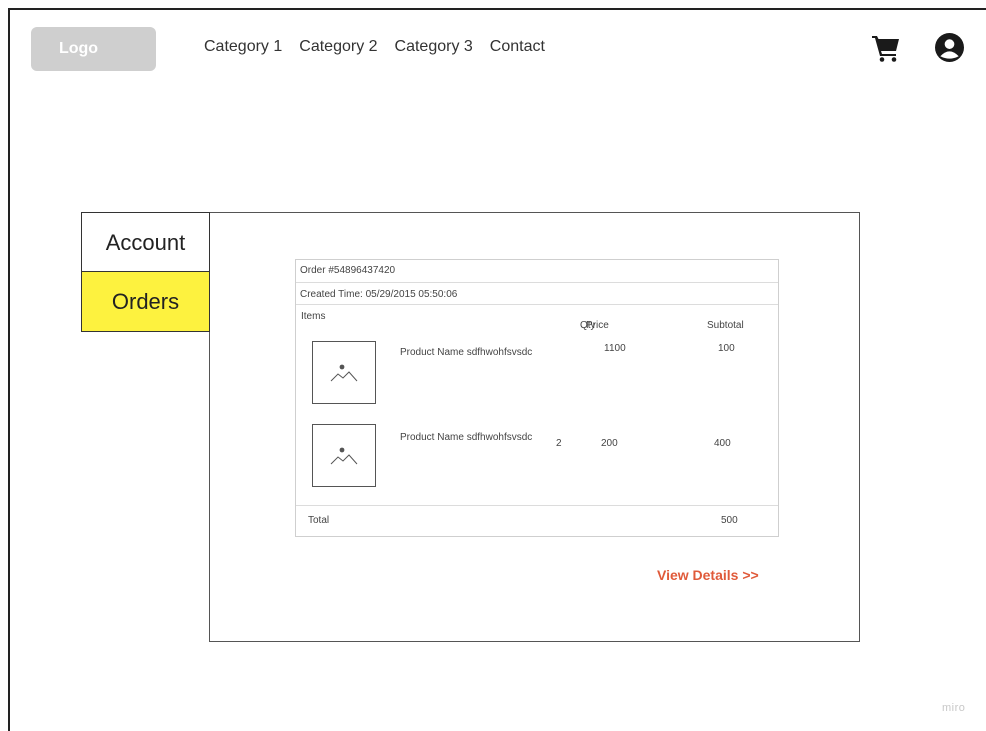 This screenshot has height=731, width=986. Describe the element at coordinates (609, 443) in the screenshot. I see `item-price: 200` at that location.